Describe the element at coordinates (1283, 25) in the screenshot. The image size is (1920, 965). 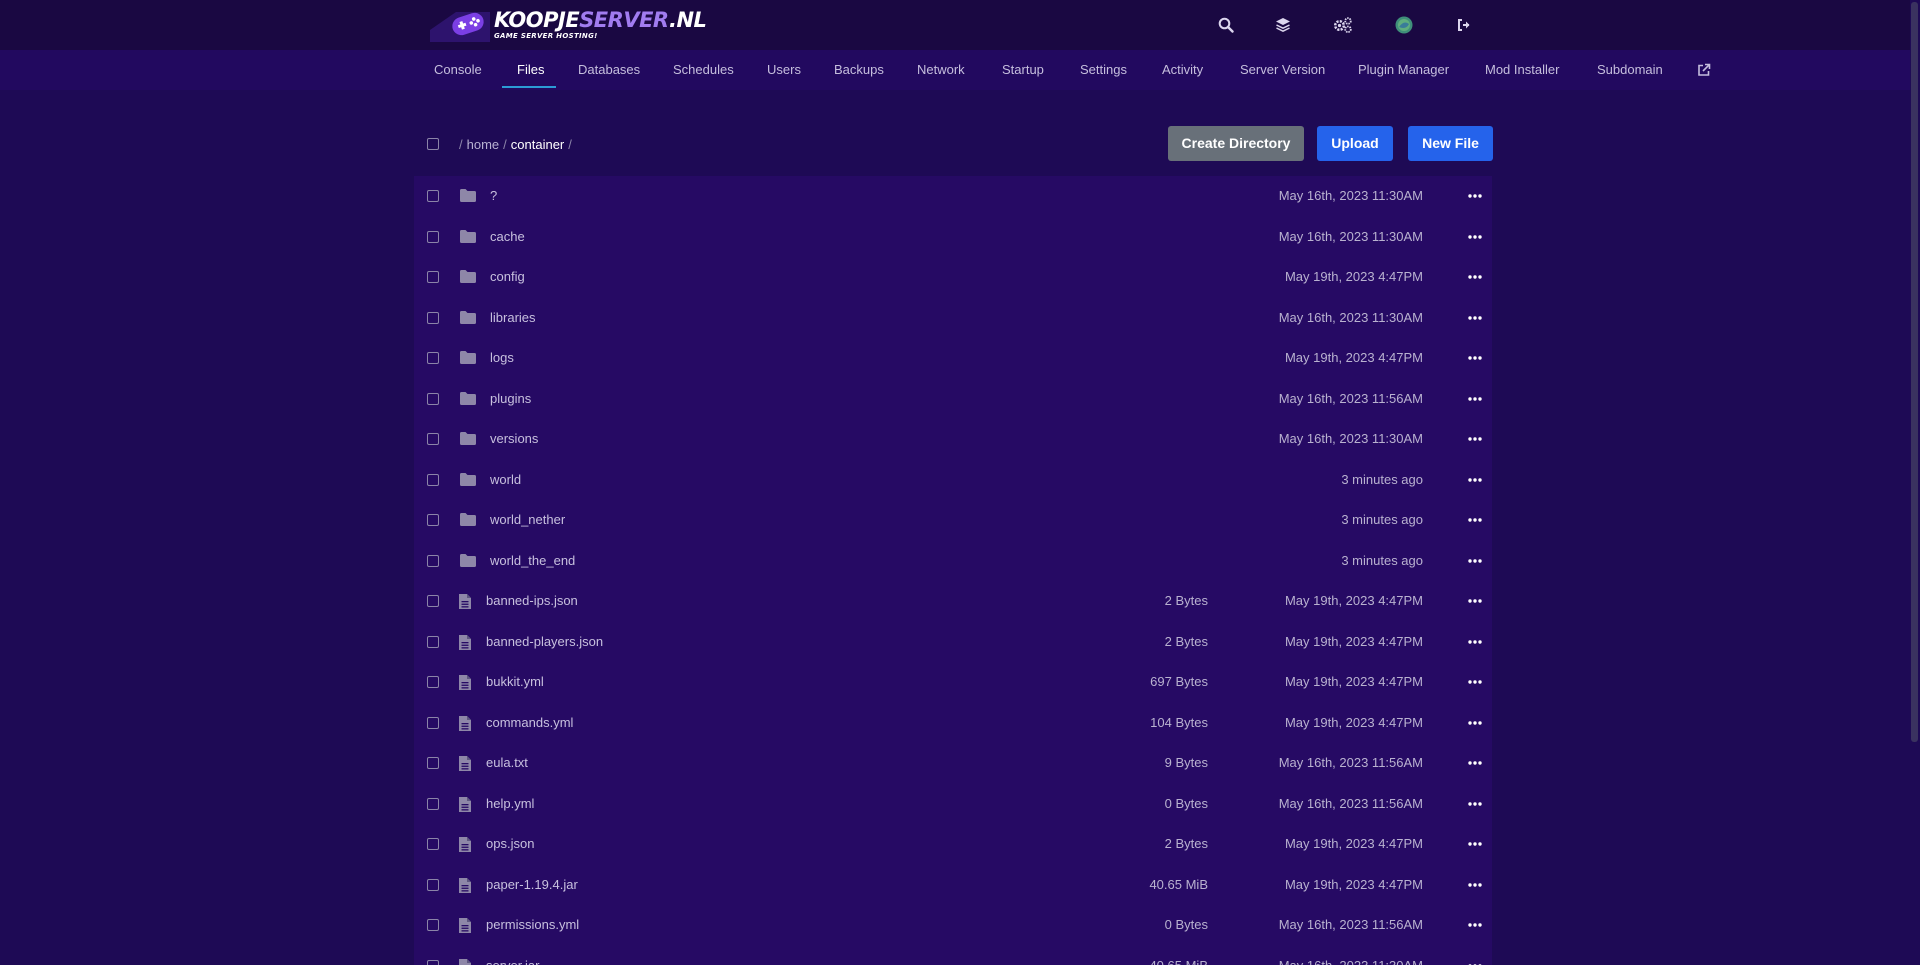
I see `layers-icon` at that location.